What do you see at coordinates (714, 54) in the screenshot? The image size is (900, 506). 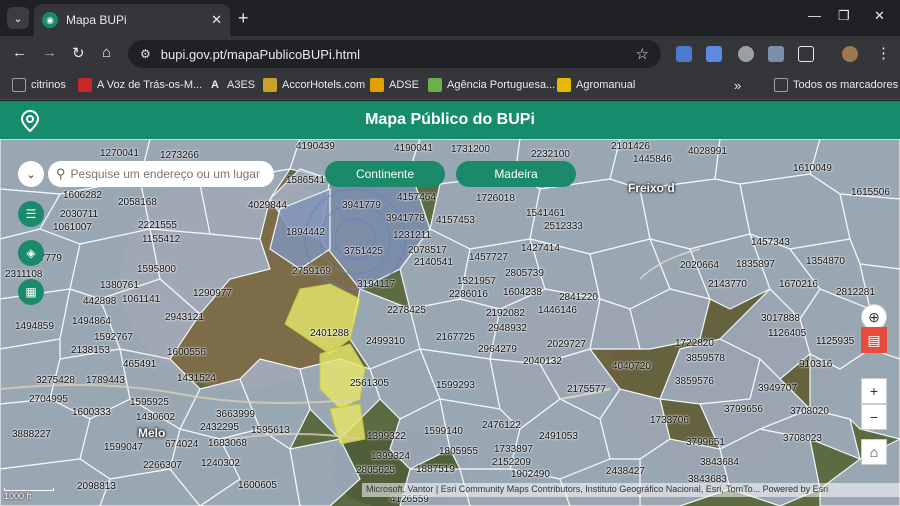 I see `extension-document-icon` at bounding box center [714, 54].